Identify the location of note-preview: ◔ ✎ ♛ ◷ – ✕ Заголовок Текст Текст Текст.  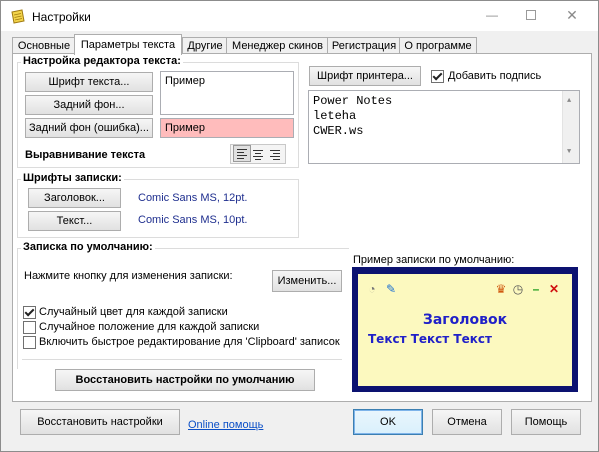
(465, 329).